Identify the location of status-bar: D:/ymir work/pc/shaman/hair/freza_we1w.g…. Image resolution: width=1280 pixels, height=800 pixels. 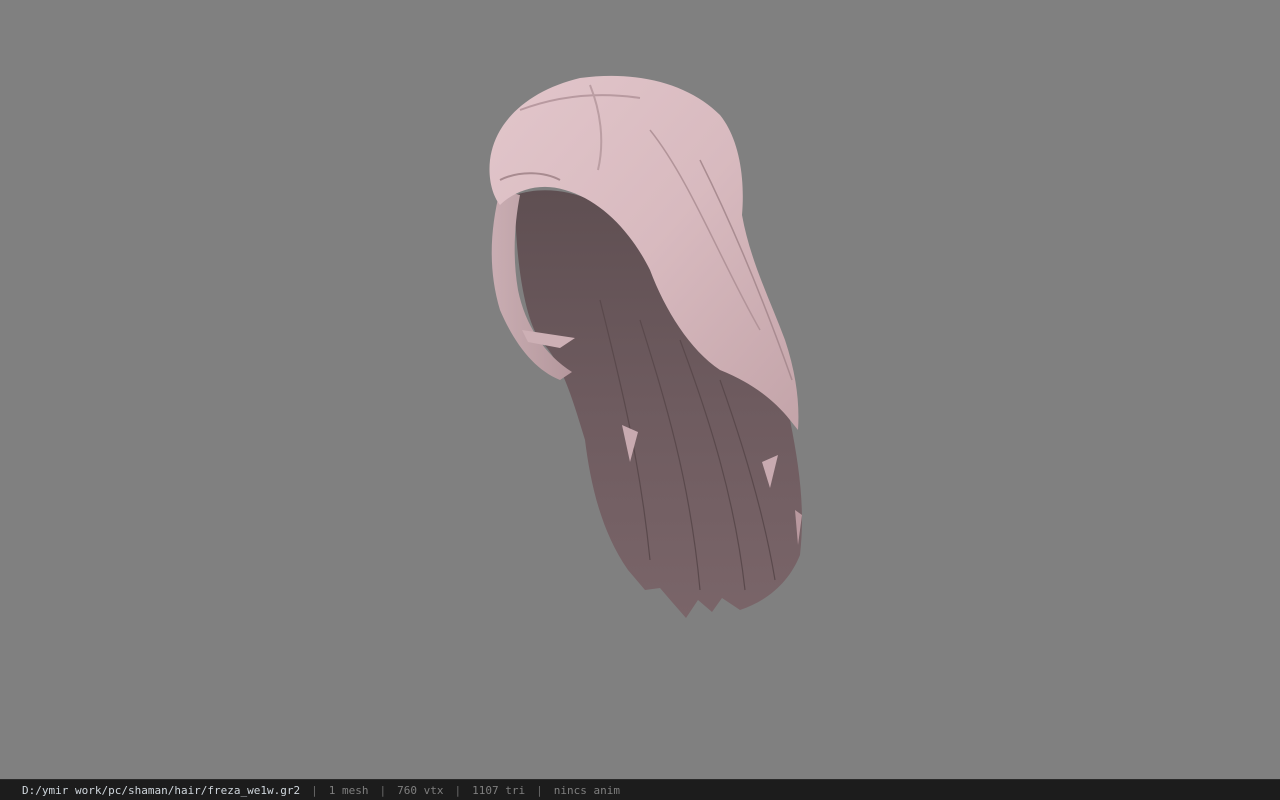
(640, 789).